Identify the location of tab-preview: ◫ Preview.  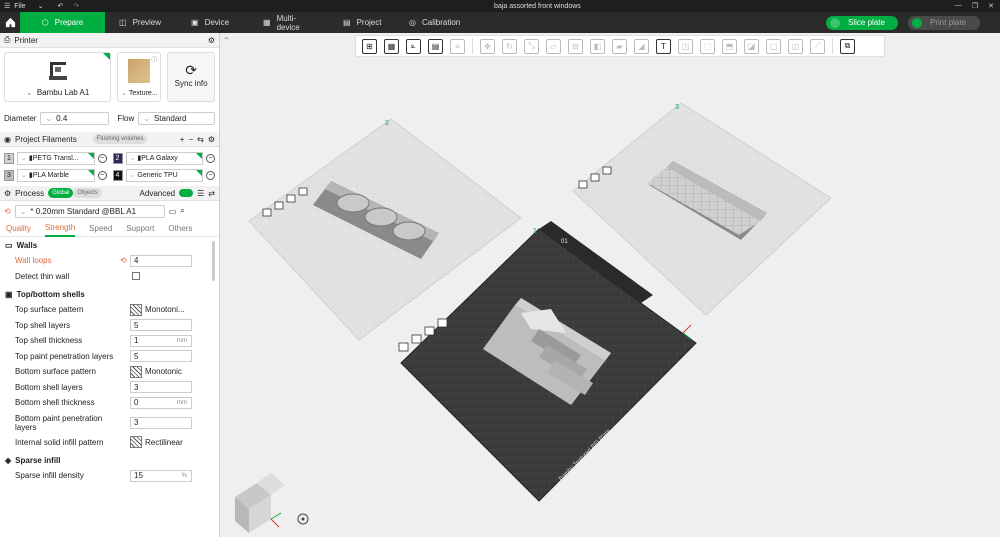
(141, 22).